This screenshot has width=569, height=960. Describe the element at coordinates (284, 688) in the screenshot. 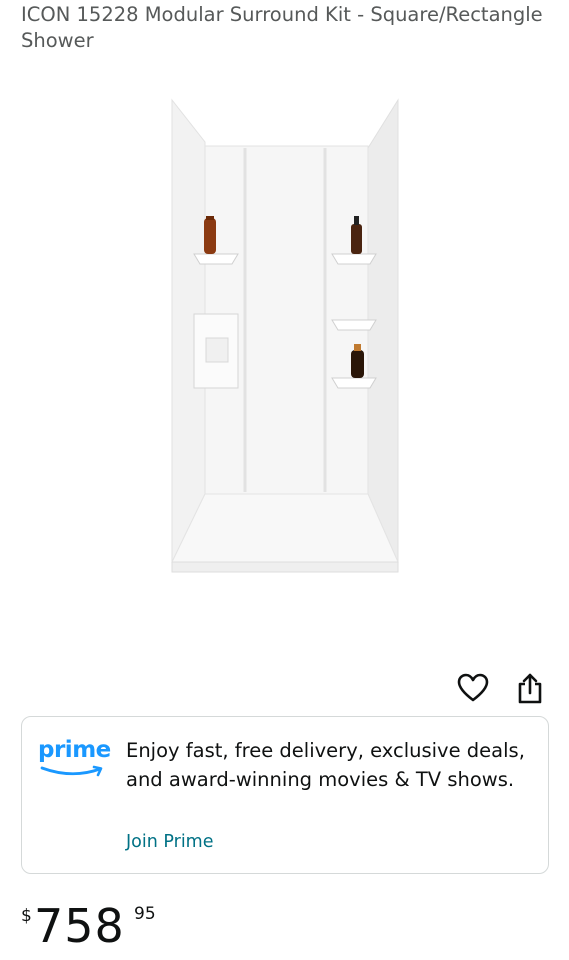

I see `product-actions` at that location.